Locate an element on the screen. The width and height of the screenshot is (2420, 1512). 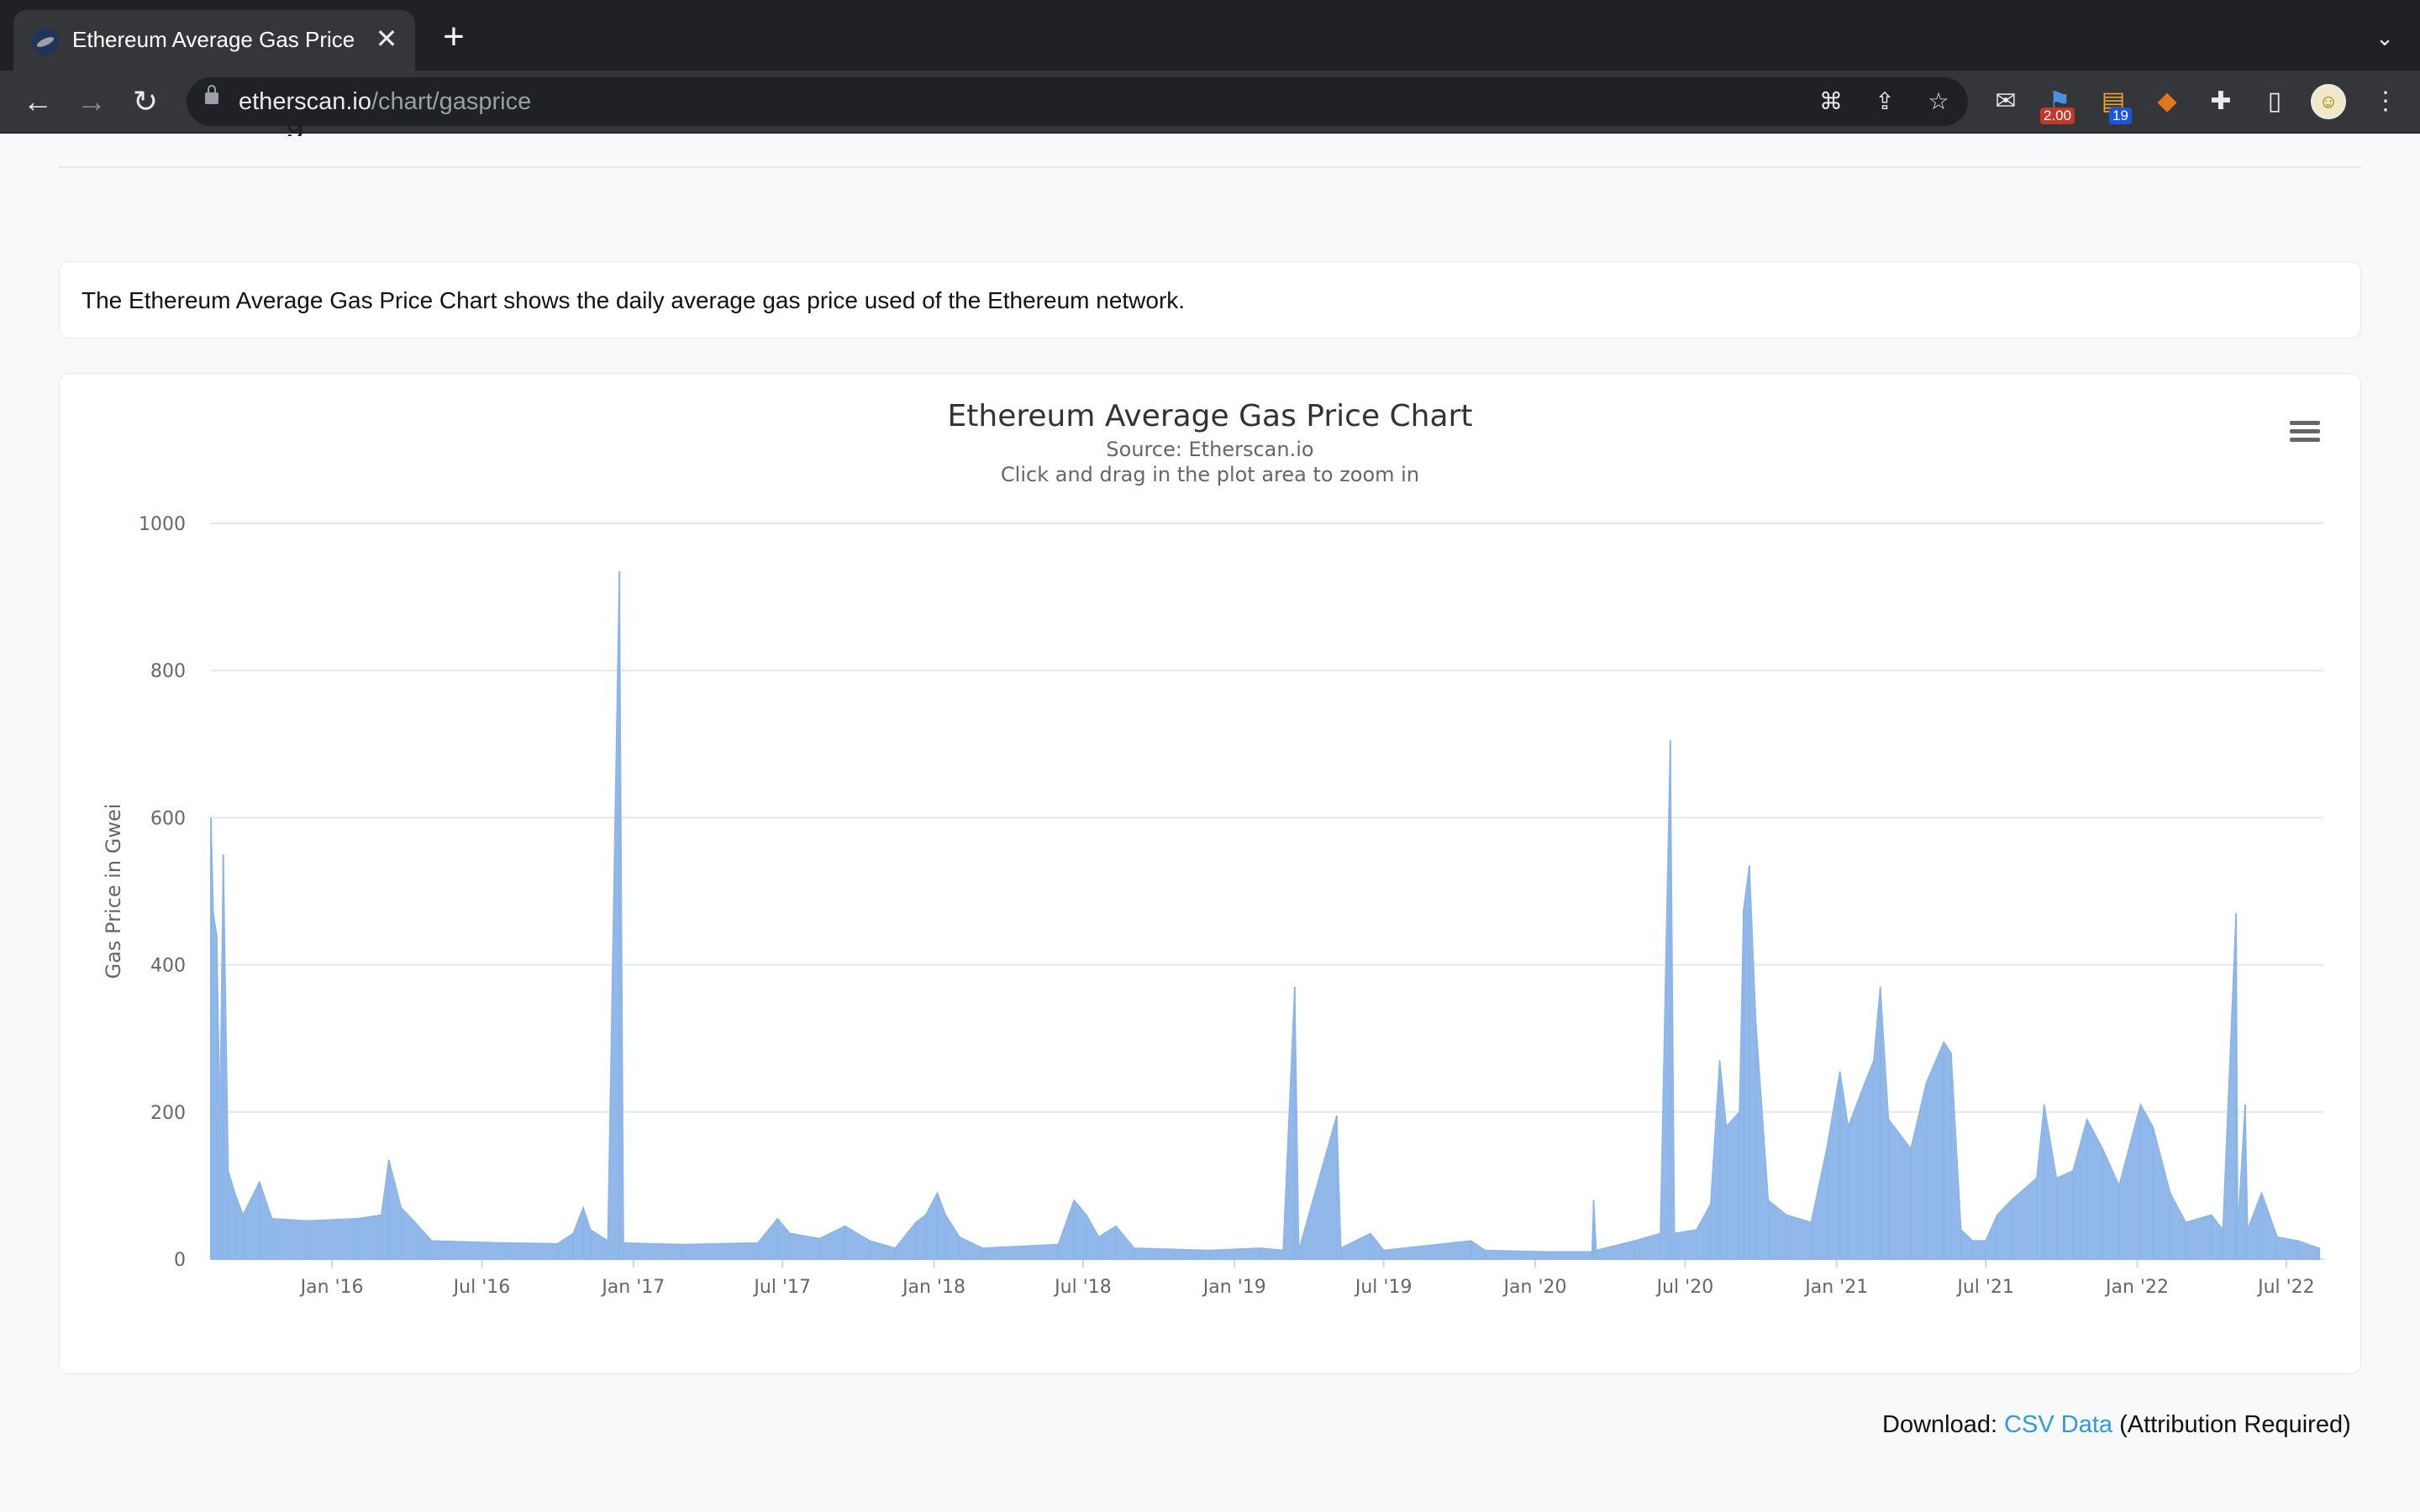
url-path: /chart/gasprice is located at coordinates (451, 101).